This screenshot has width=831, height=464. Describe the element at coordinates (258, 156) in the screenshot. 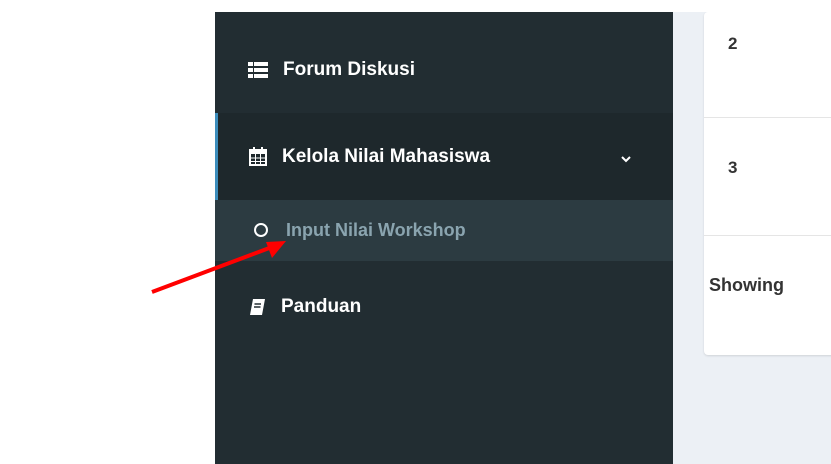

I see `calendar-icon` at that location.